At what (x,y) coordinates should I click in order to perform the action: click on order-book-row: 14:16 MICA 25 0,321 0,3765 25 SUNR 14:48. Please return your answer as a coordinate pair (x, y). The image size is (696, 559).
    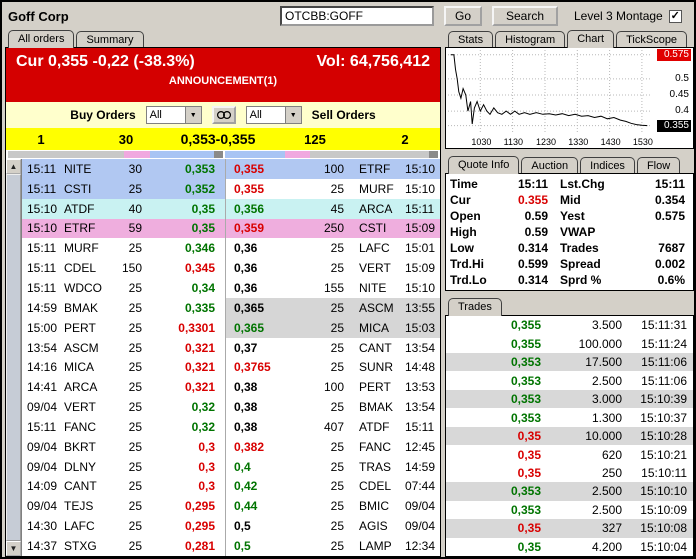
    Looking at the image, I should click on (231, 367).